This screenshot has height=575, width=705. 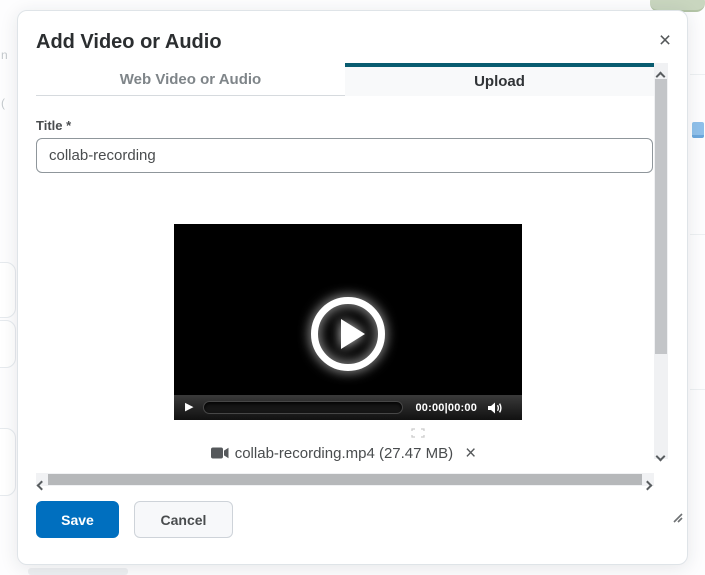 I want to click on vertical-scrollbar-thumb, so click(x=661, y=216).